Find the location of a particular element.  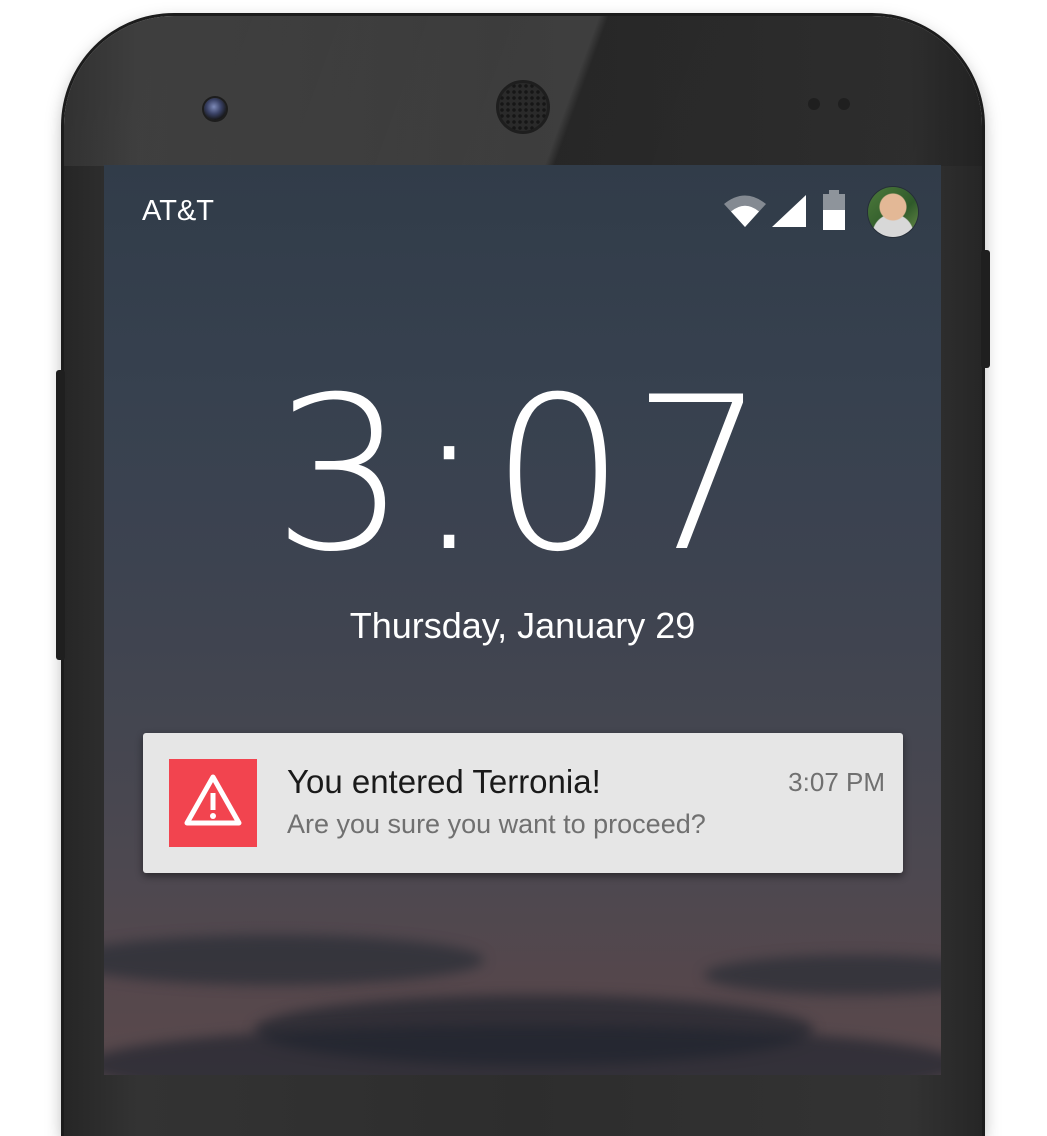

proximity-sensor is located at coordinates (814, 104).